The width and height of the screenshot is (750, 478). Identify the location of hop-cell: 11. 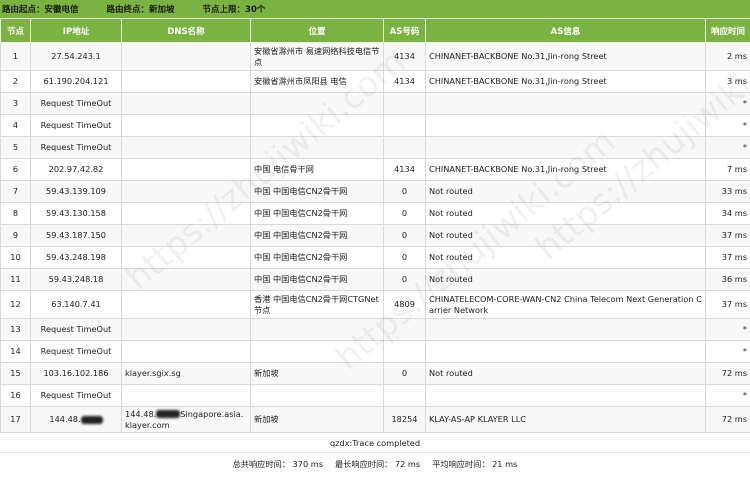
(15, 279).